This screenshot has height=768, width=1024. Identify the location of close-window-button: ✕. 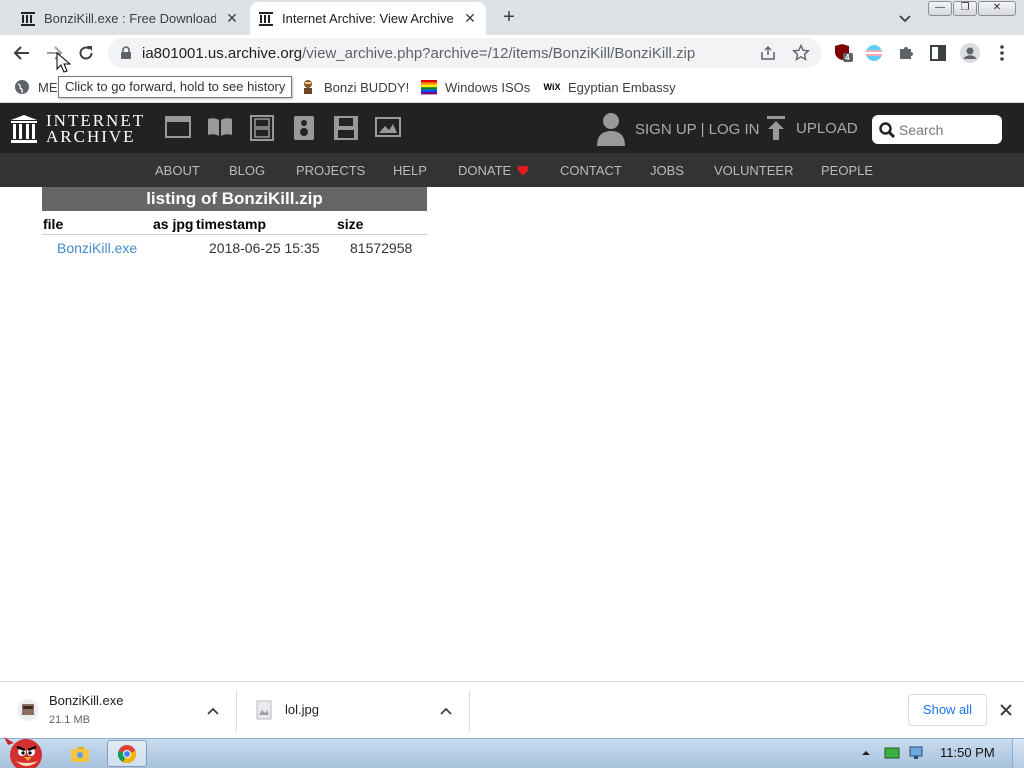
(997, 8).